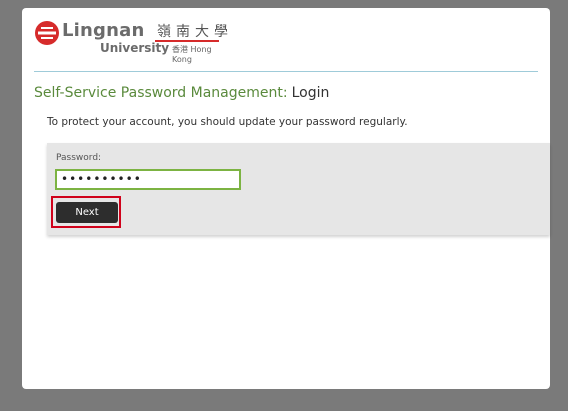  Describe the element at coordinates (310, 93) in the screenshot. I see `page-subtitle: Login` at that location.